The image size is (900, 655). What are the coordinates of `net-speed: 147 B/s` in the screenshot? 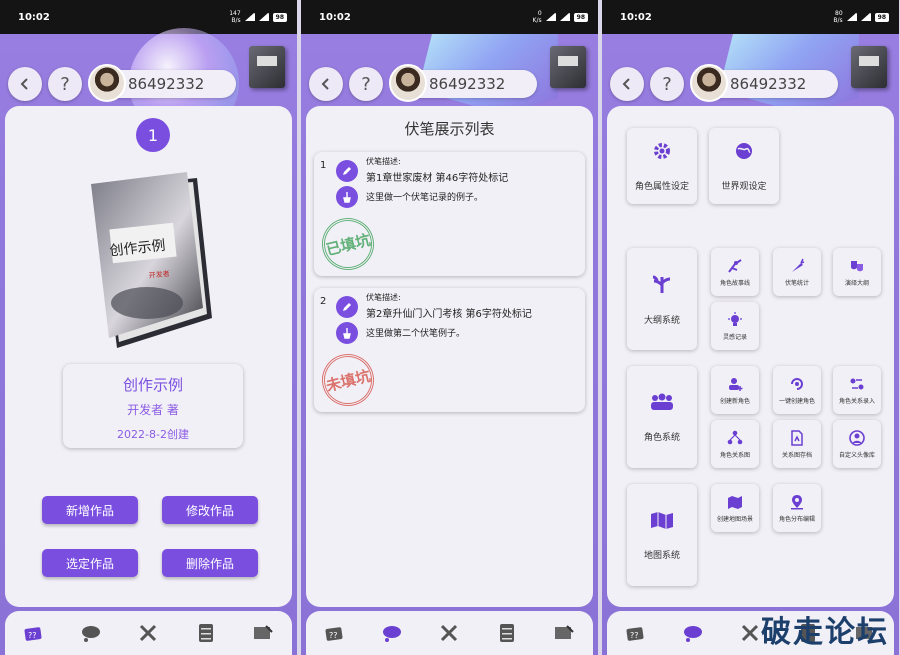 It's located at (234, 17).